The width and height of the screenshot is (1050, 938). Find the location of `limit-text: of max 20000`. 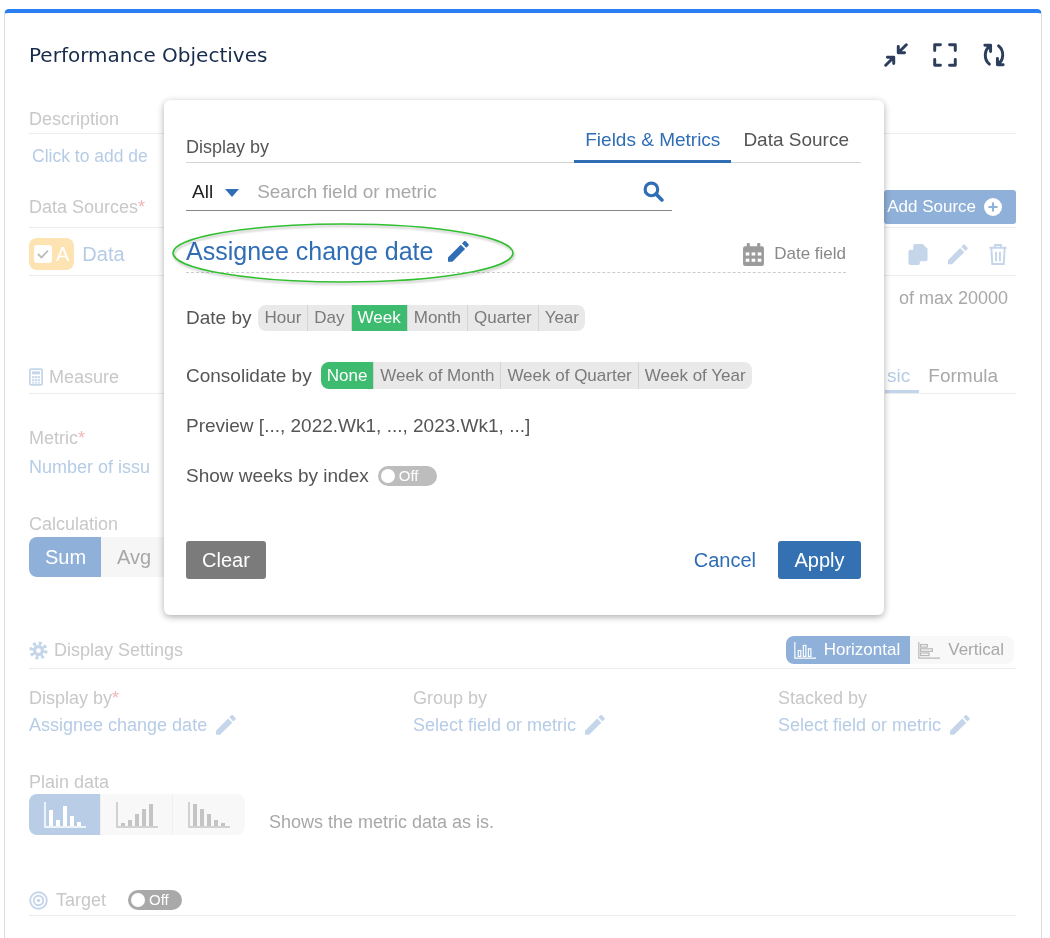

limit-text: of max 20000 is located at coordinates (953, 298).